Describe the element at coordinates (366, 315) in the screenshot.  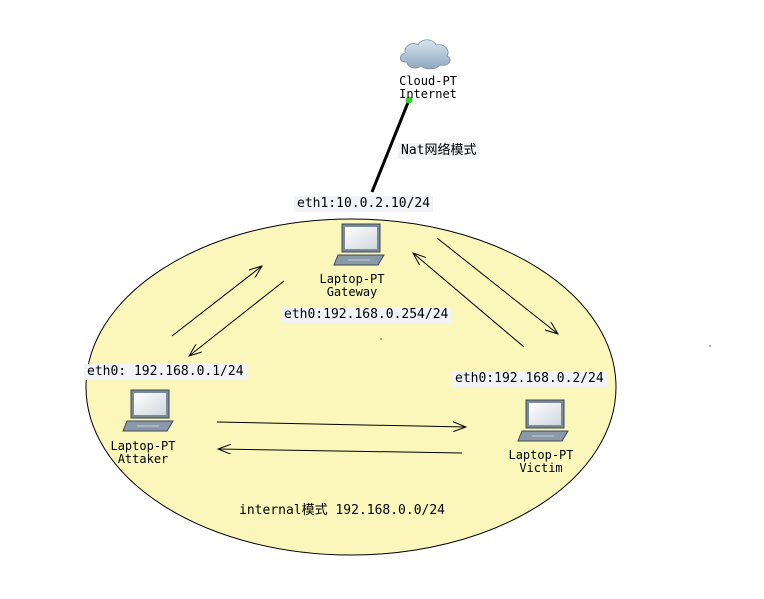
I see `gateway-eth0-label: eth0:192.168.0.254/24` at that location.